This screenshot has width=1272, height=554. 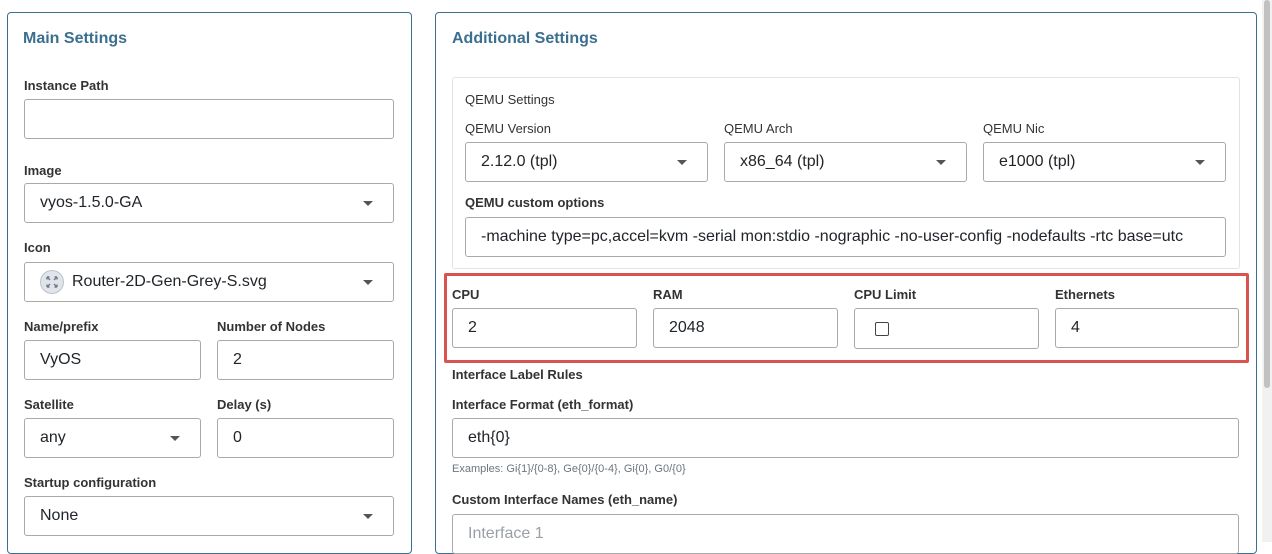 I want to click on qemu-custom-options-label: QEMU custom options, so click(x=535, y=202).